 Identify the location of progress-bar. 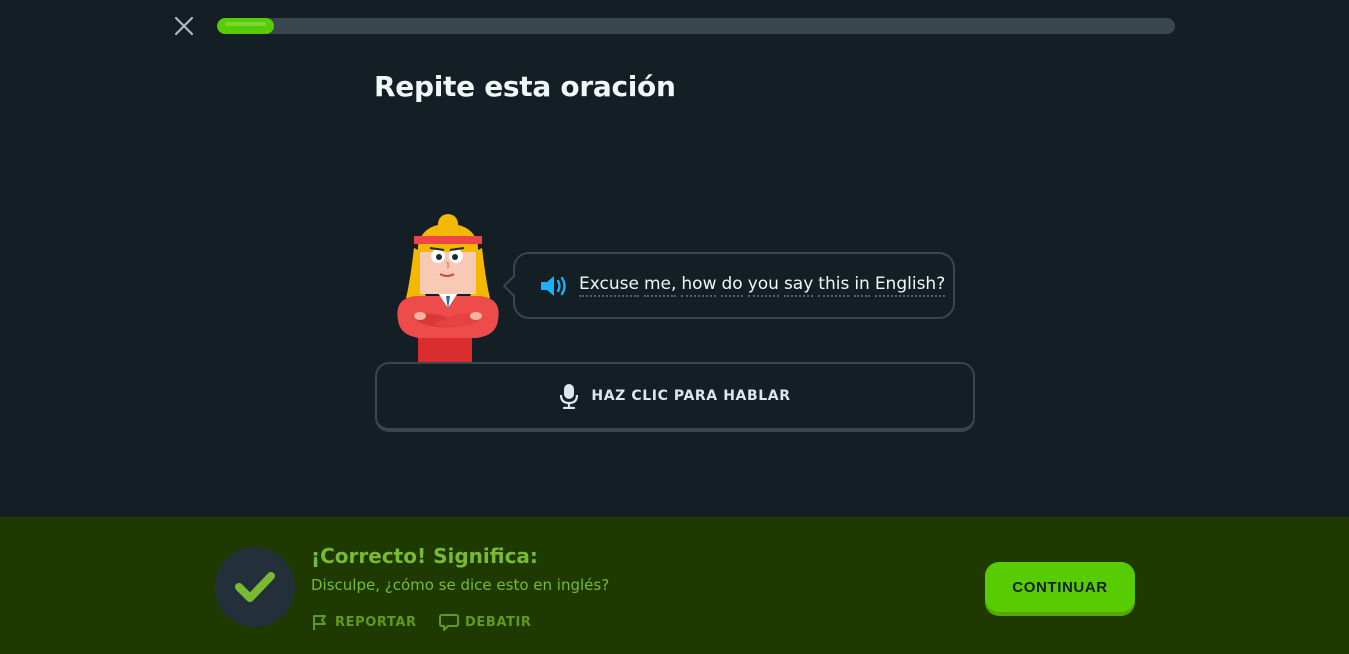
(696, 26).